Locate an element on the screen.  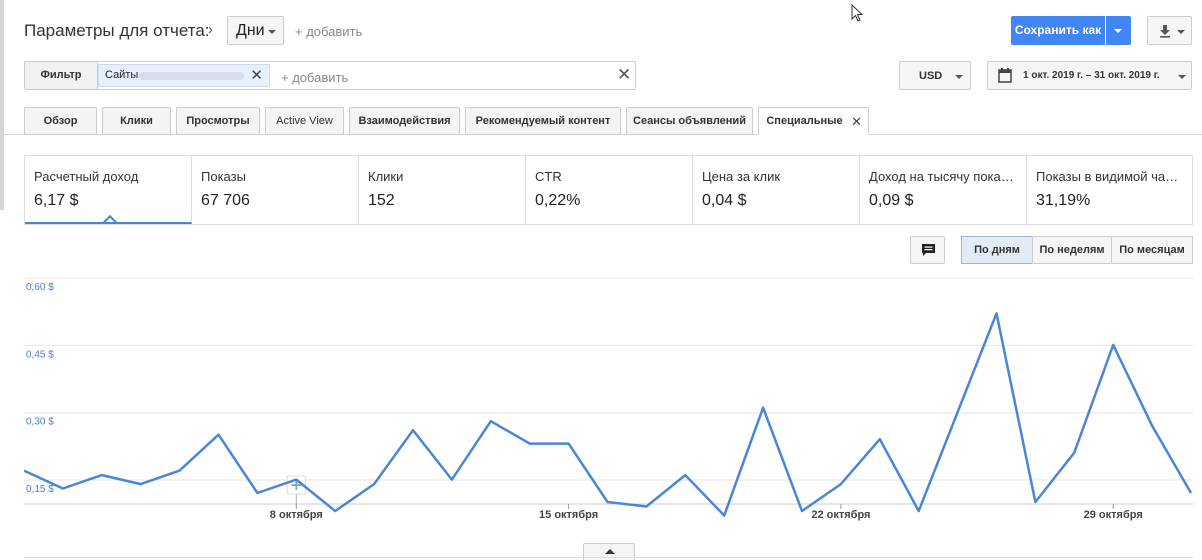
add-filter-link: + добавить is located at coordinates (314, 77).